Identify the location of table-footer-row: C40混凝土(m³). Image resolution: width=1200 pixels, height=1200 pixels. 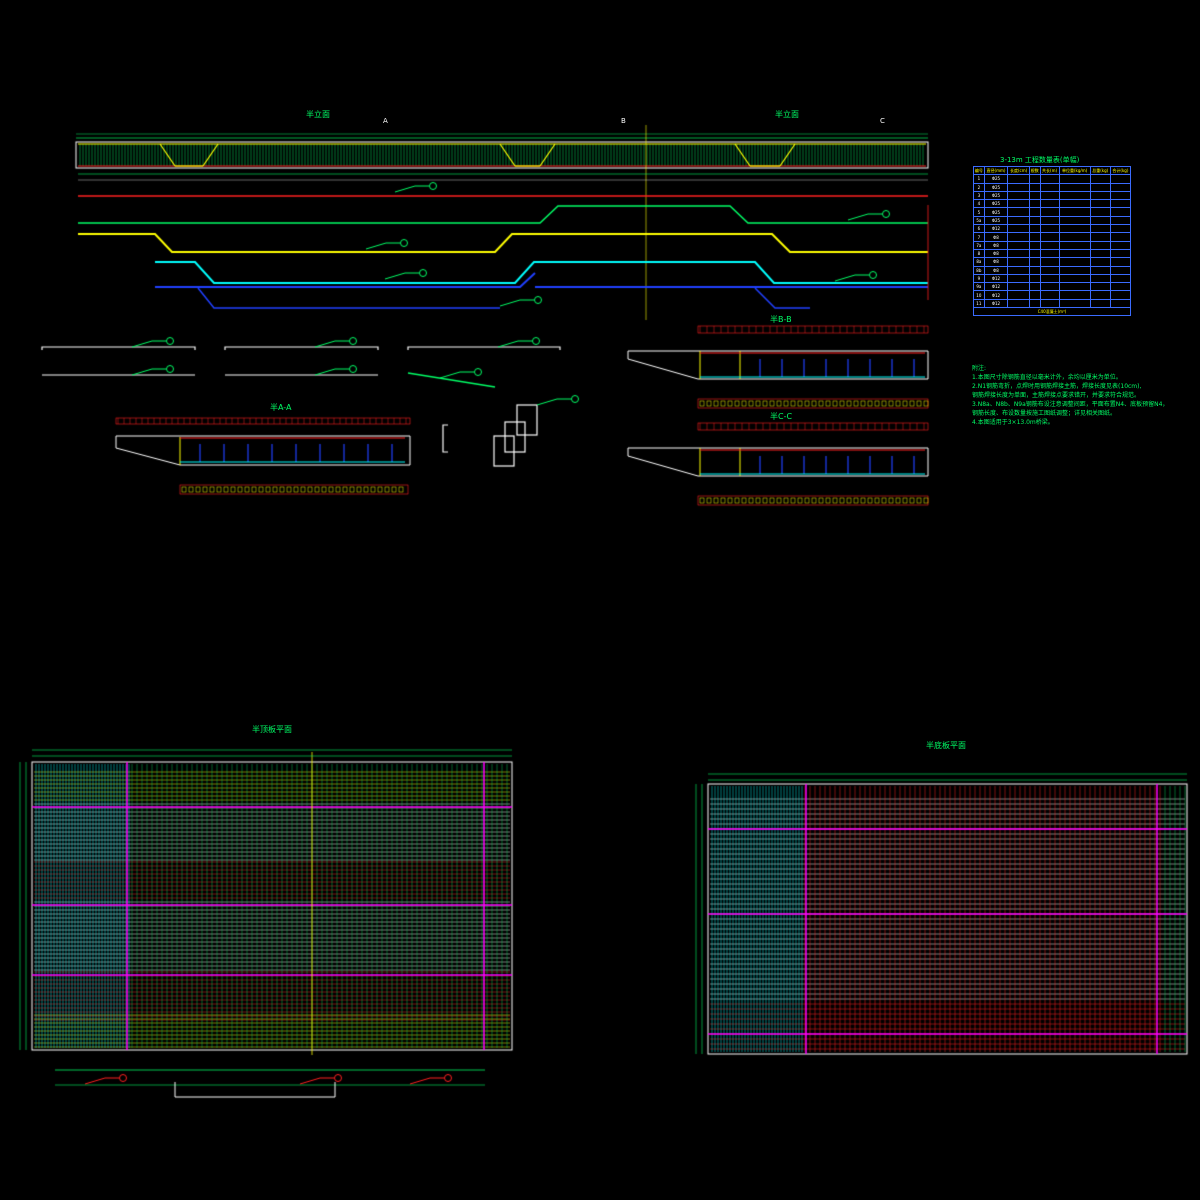
(1052, 312).